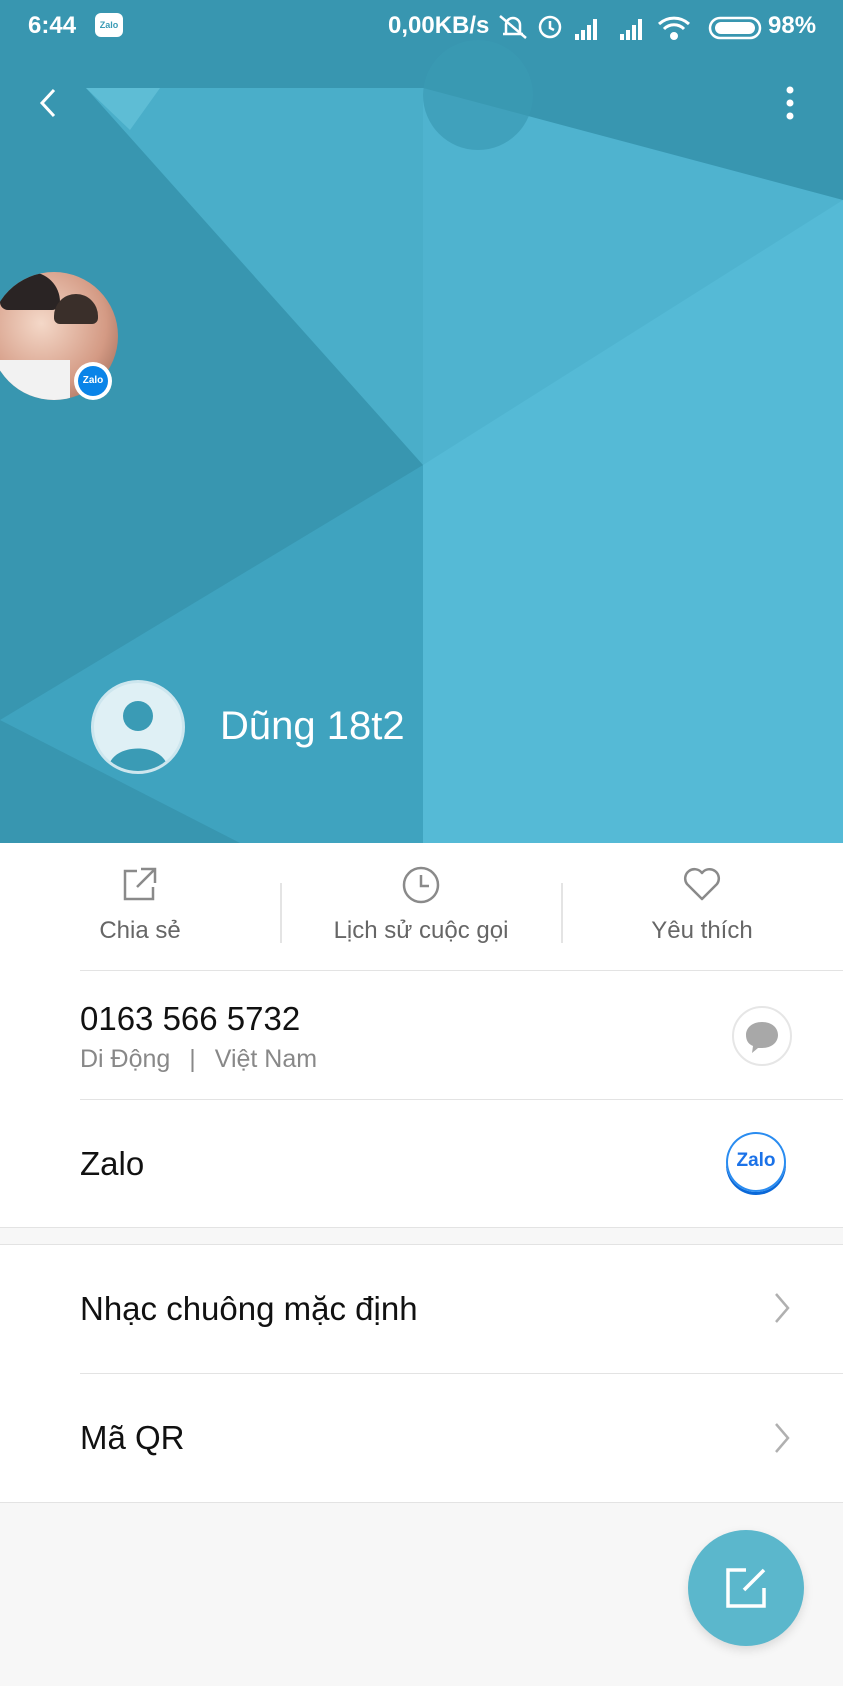 This screenshot has height=1686, width=843. I want to click on more-vertical-icon, so click(790, 103).